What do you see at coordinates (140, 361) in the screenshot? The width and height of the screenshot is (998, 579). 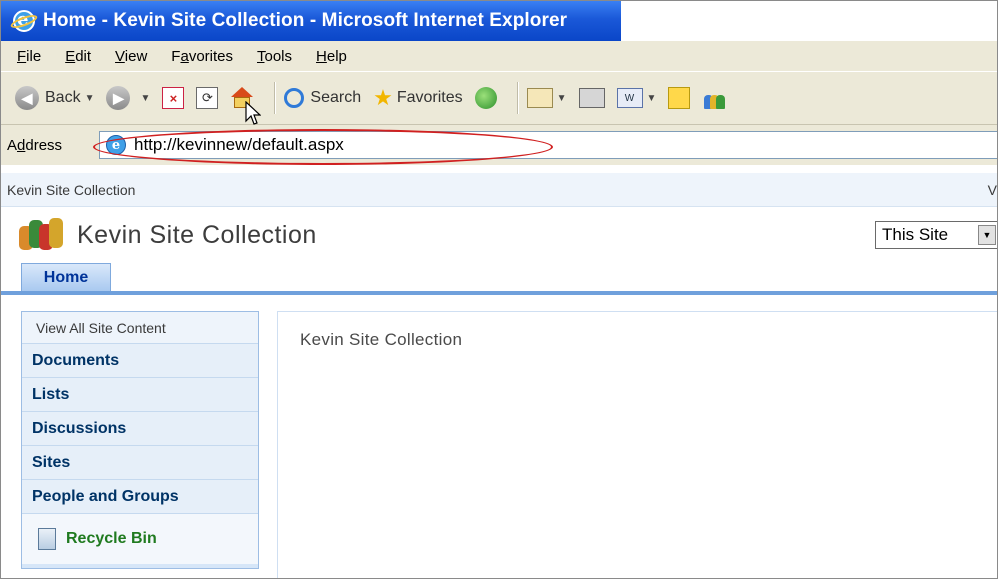 I see `ql-documents: Documents` at bounding box center [140, 361].